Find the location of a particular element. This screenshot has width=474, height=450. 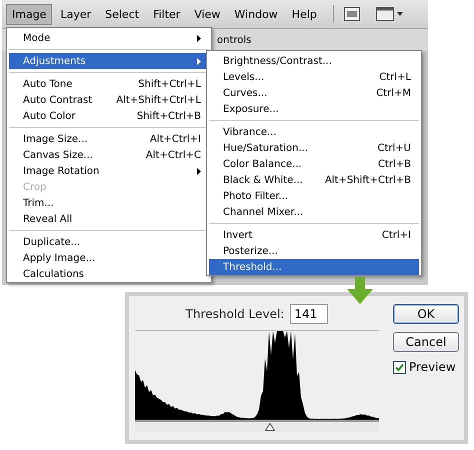

menu-title: Window is located at coordinates (256, 14).